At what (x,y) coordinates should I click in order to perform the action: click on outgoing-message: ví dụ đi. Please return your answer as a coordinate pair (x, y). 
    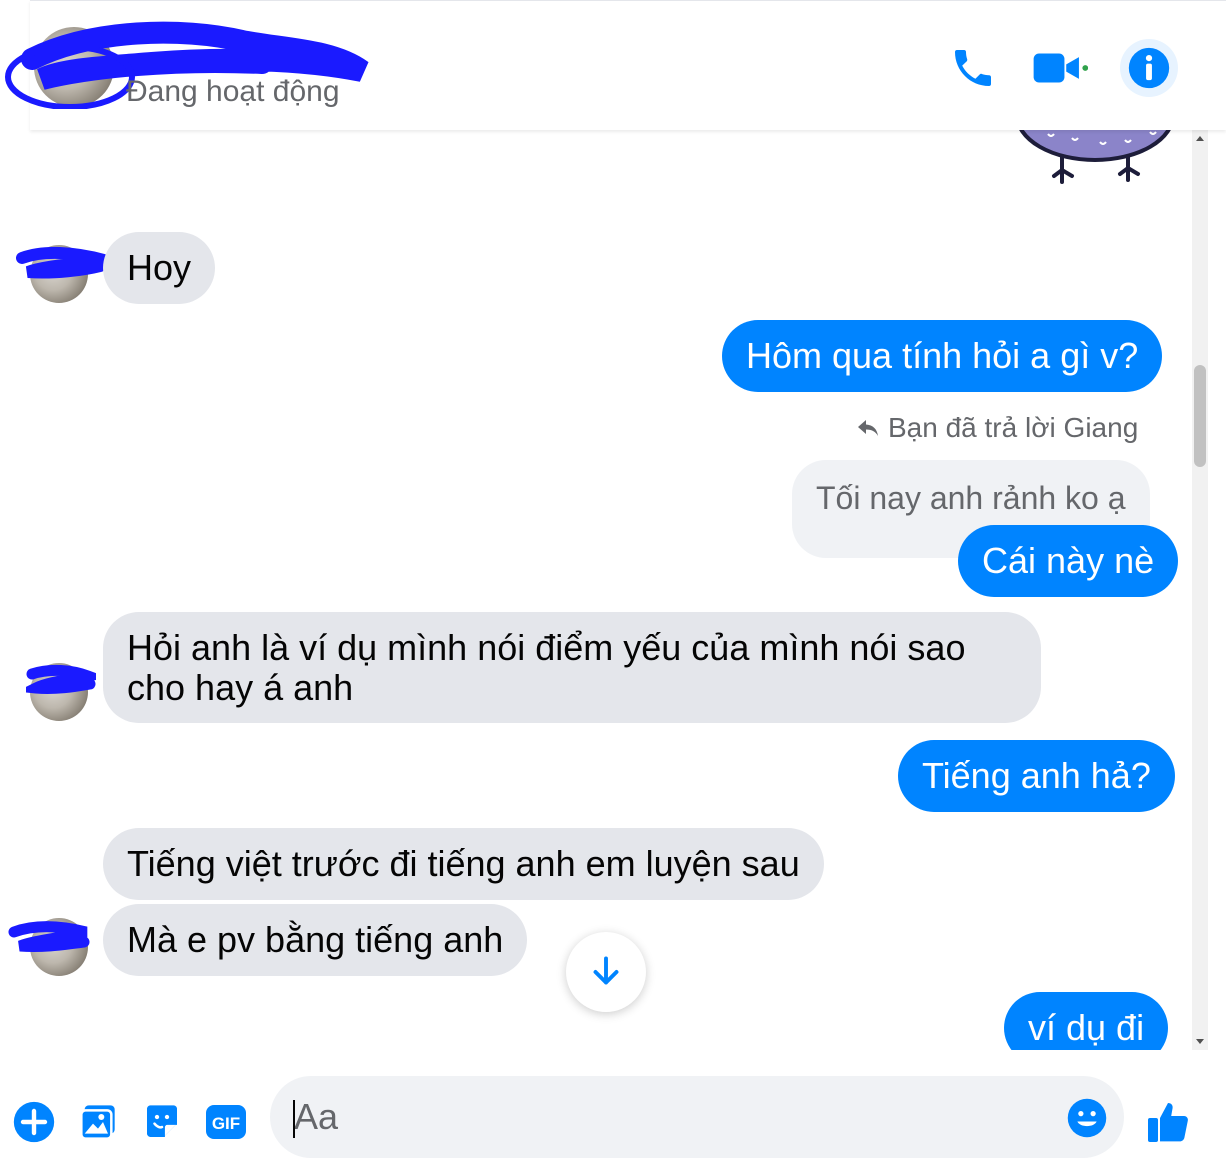
    Looking at the image, I should click on (1086, 1021).